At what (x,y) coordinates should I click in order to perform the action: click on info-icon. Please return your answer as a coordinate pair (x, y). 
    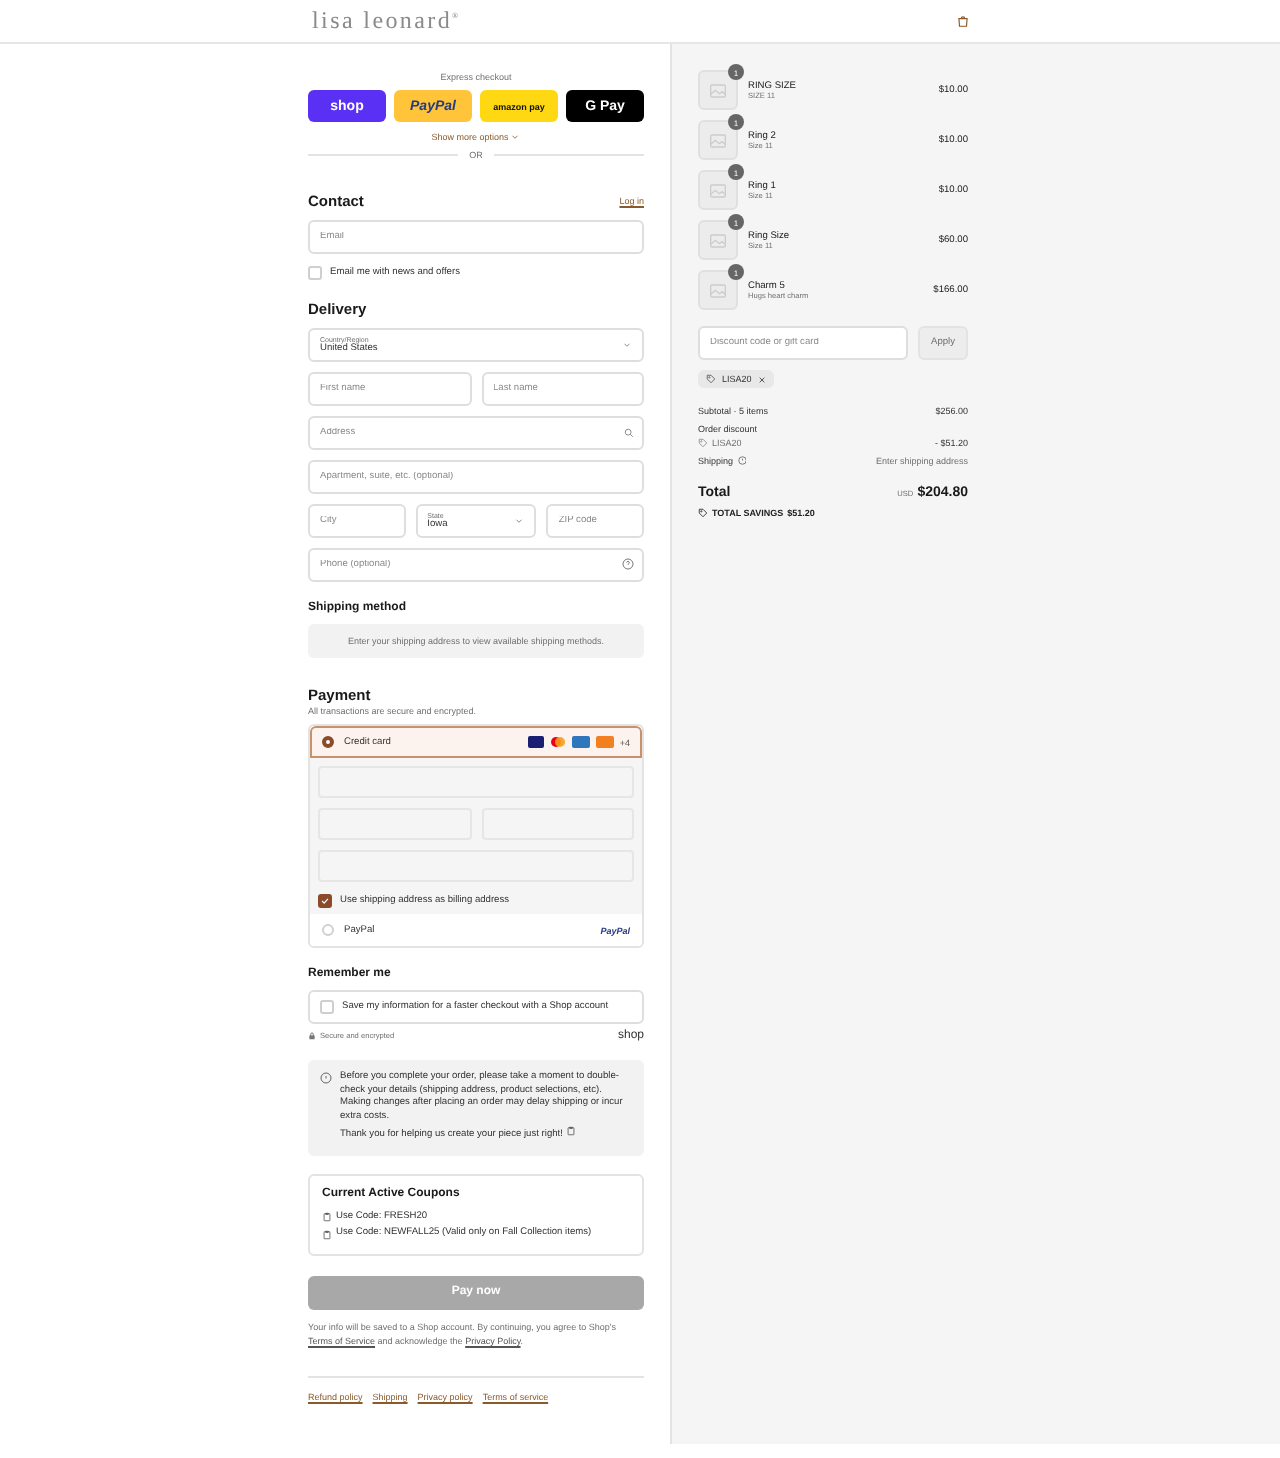
    Looking at the image, I should click on (326, 1078).